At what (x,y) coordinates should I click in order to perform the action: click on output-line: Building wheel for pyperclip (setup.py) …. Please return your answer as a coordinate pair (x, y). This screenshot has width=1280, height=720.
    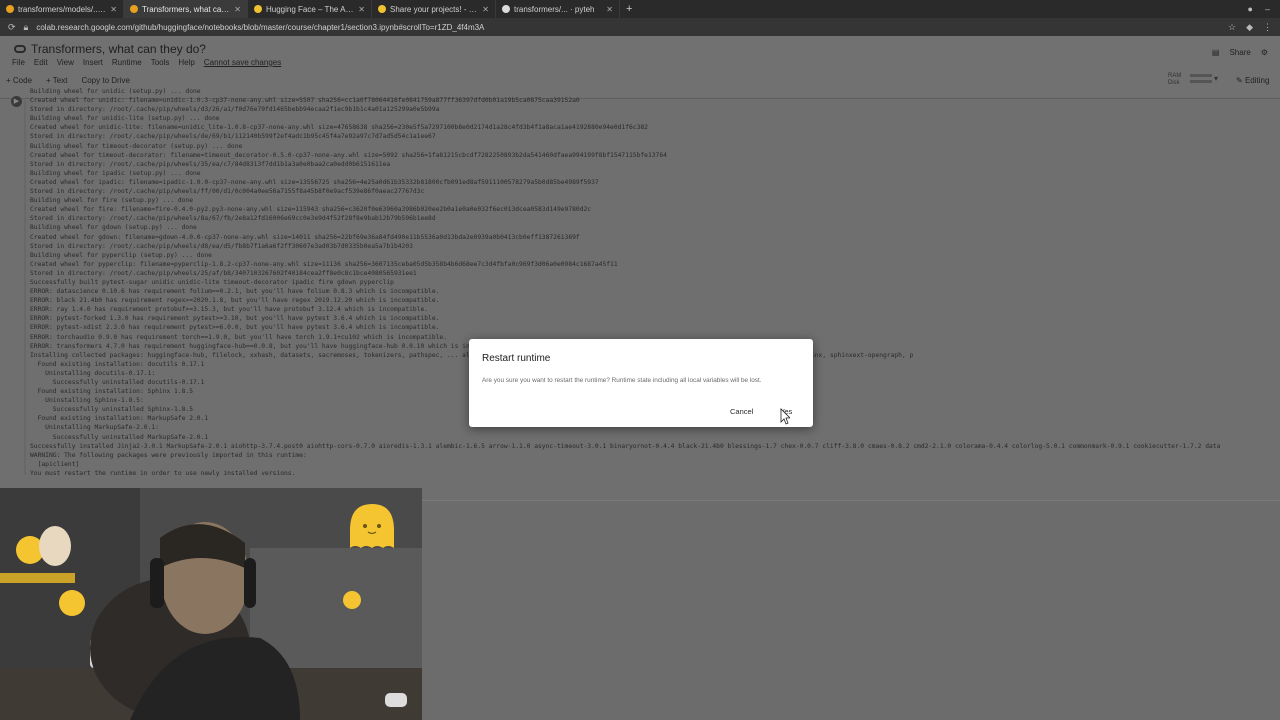
    Looking at the image, I should click on (121, 255).